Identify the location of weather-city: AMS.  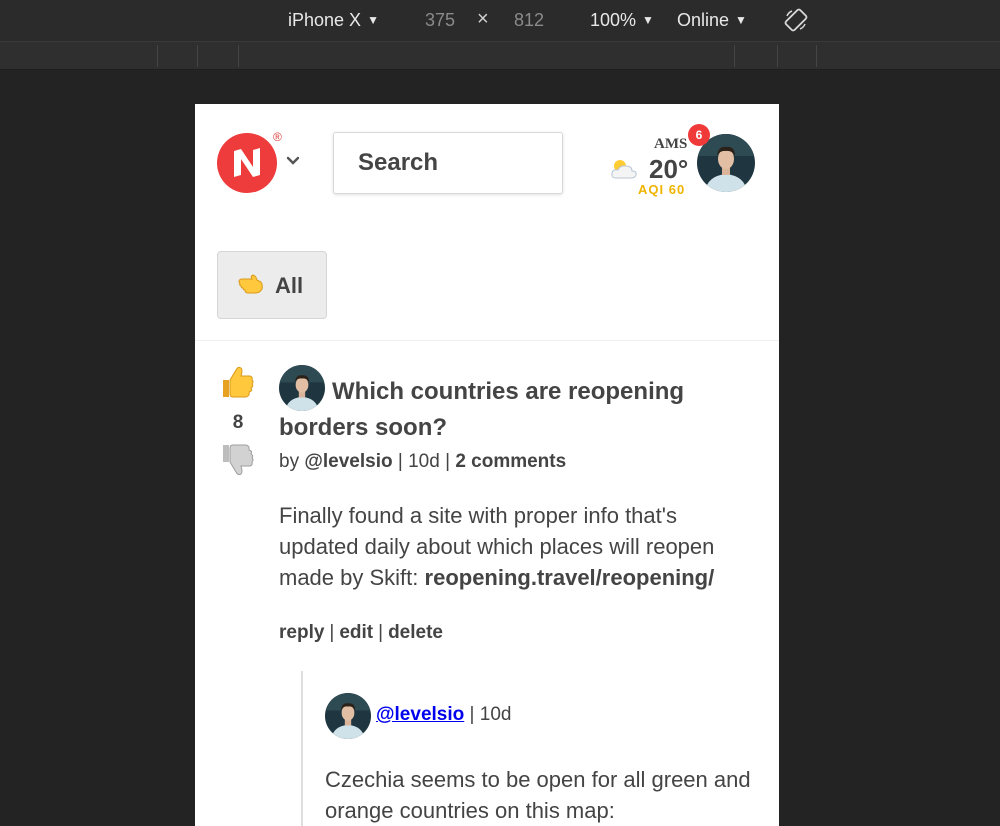
(671, 144).